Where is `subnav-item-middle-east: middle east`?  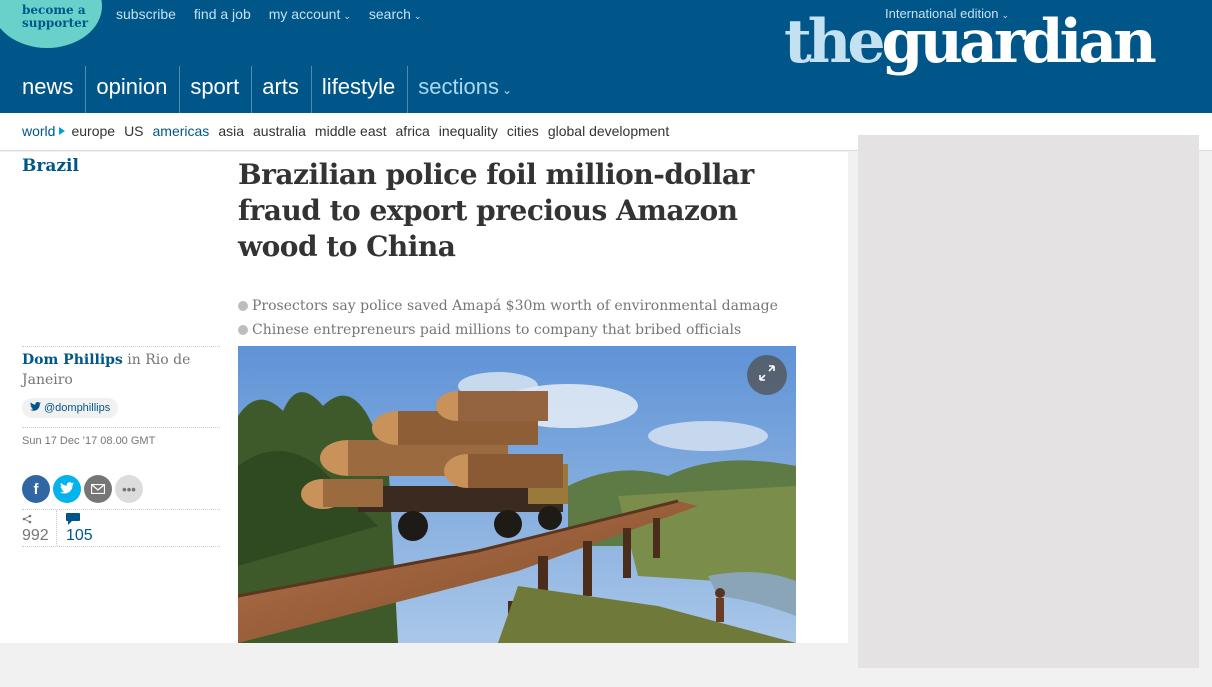 subnav-item-middle-east: middle east is located at coordinates (351, 131).